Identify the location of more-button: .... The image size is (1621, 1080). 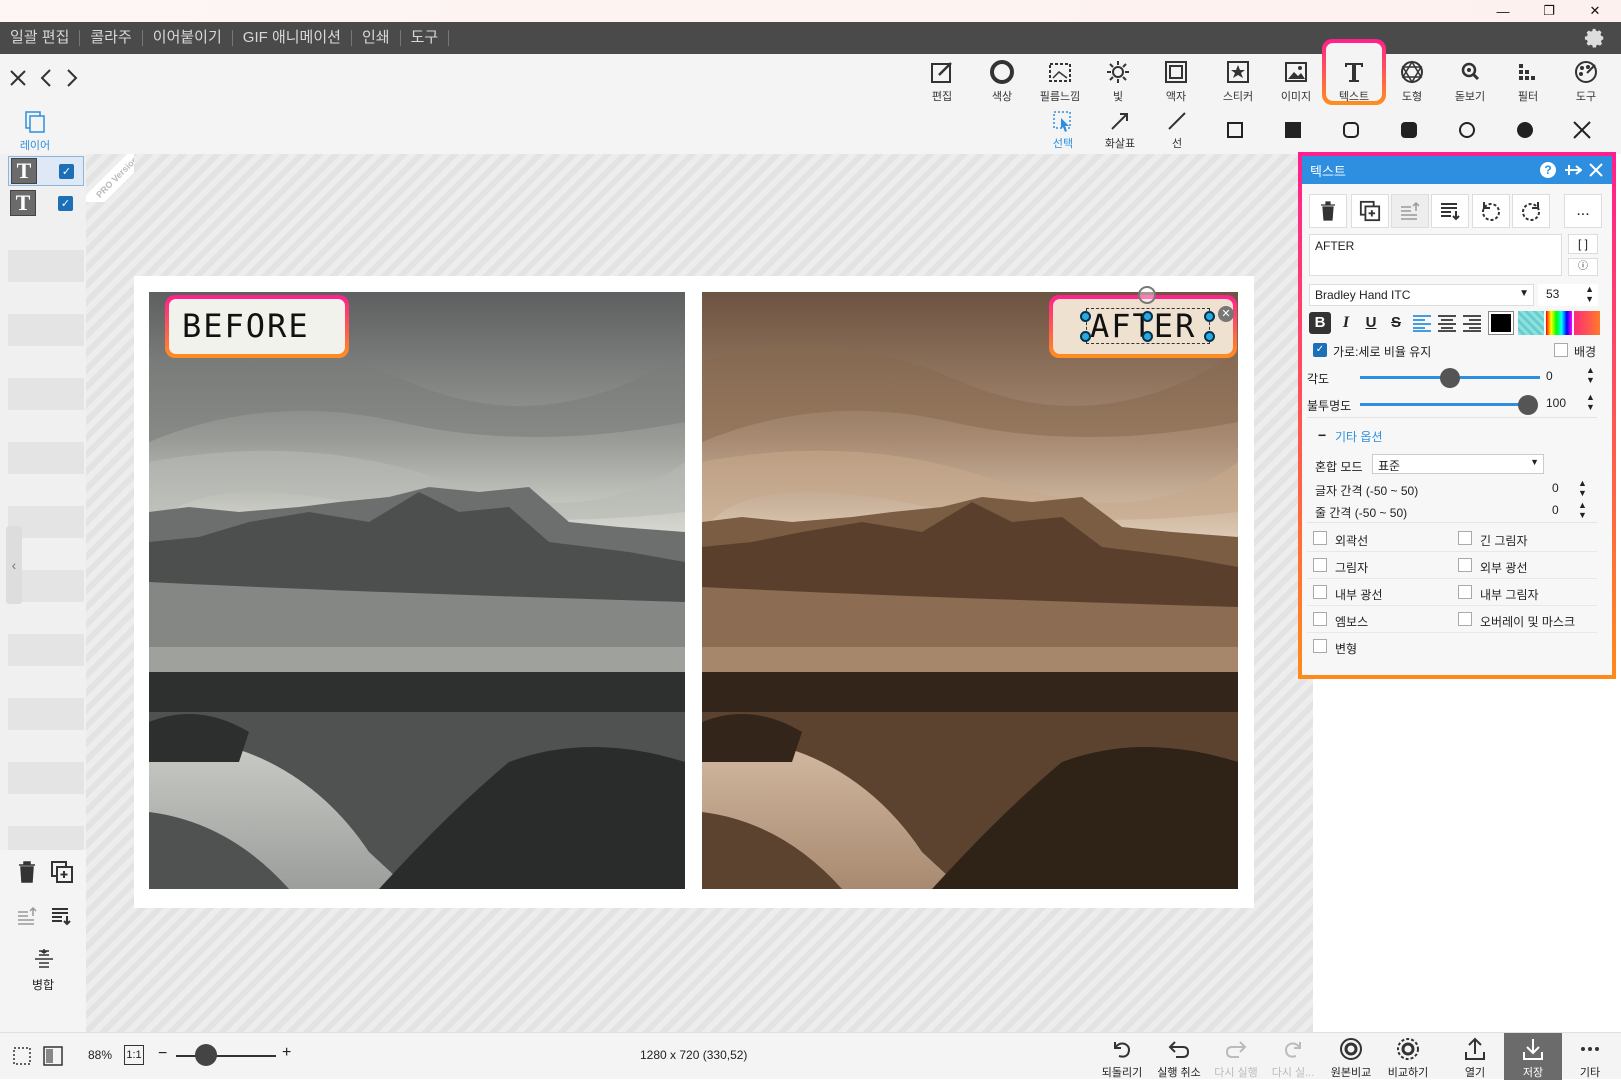
(1583, 211).